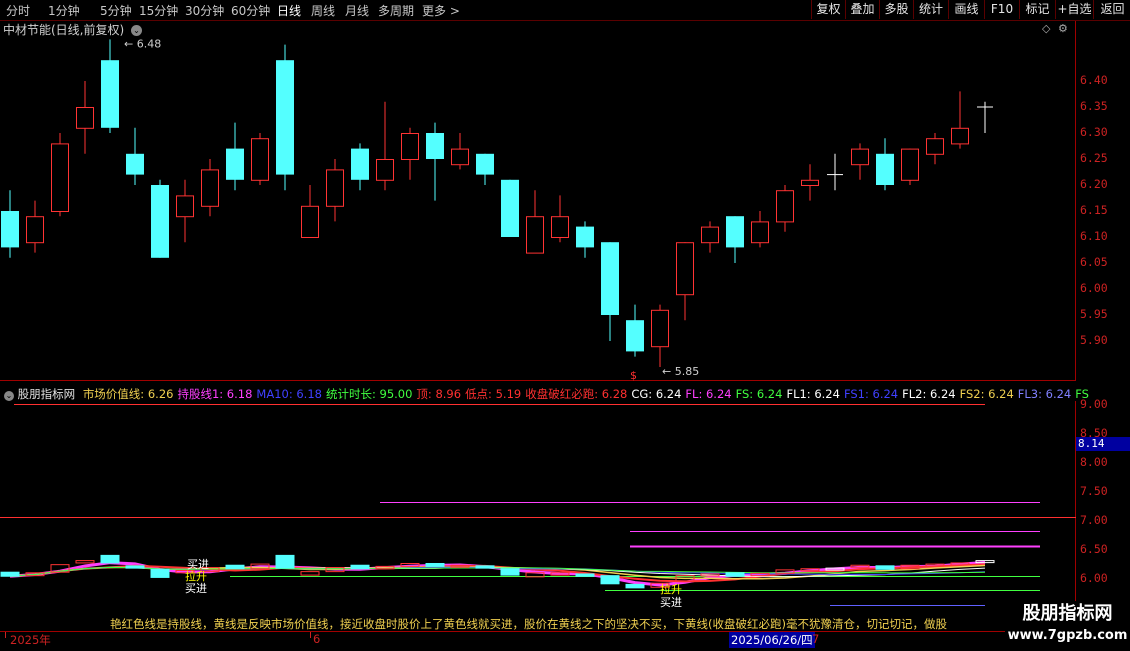 The image size is (1130, 651). Describe the element at coordinates (64, 10) in the screenshot. I see `period-1min: 1分钟` at that location.